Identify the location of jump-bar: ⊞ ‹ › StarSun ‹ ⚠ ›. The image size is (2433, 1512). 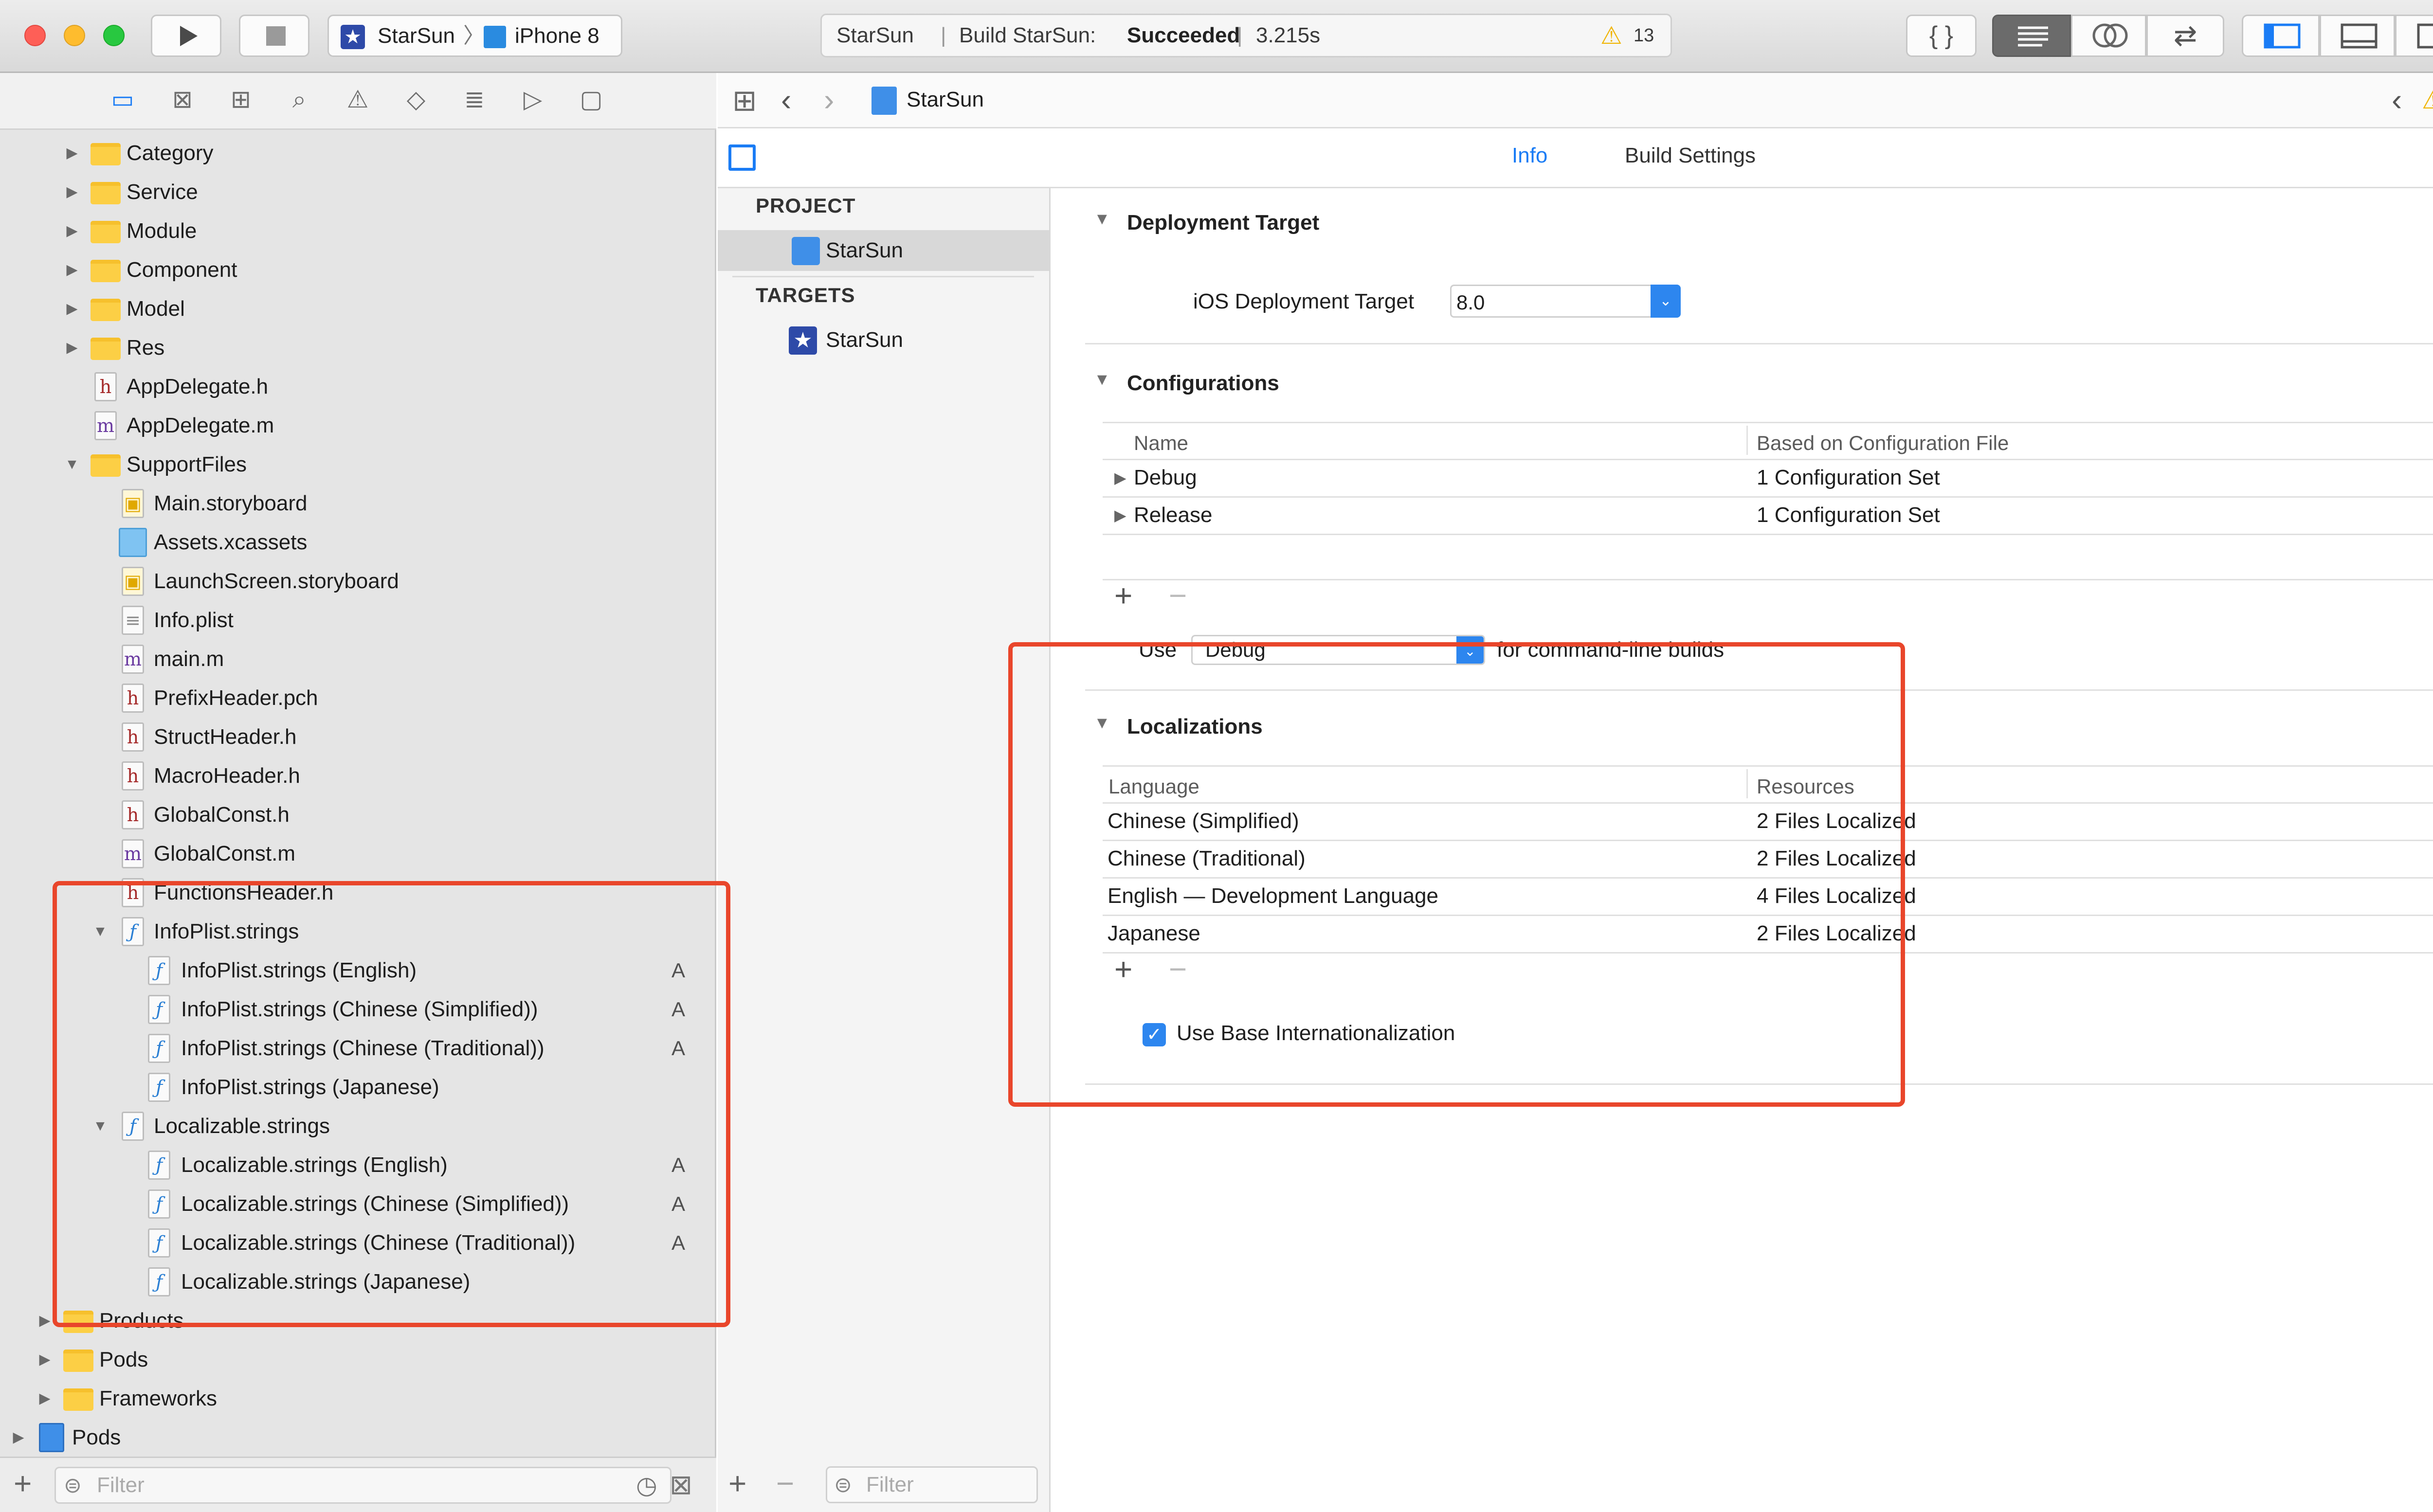
(1575, 100).